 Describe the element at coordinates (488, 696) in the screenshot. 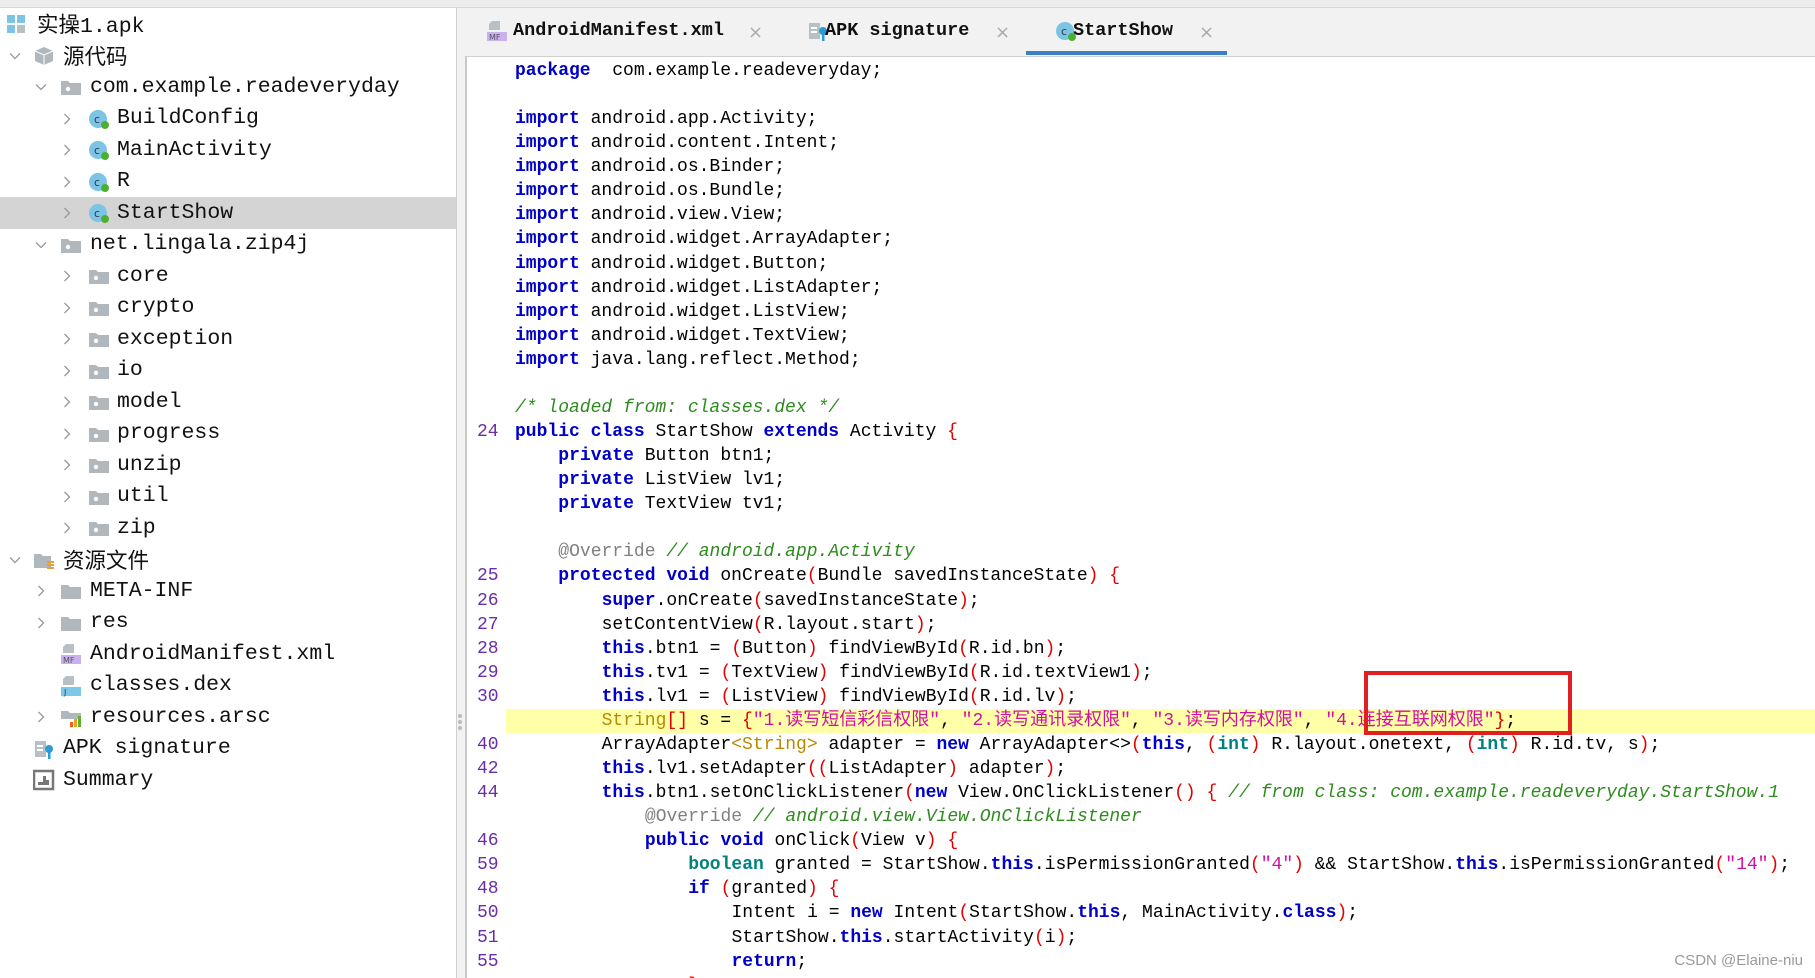

I see `line-number: 30` at that location.